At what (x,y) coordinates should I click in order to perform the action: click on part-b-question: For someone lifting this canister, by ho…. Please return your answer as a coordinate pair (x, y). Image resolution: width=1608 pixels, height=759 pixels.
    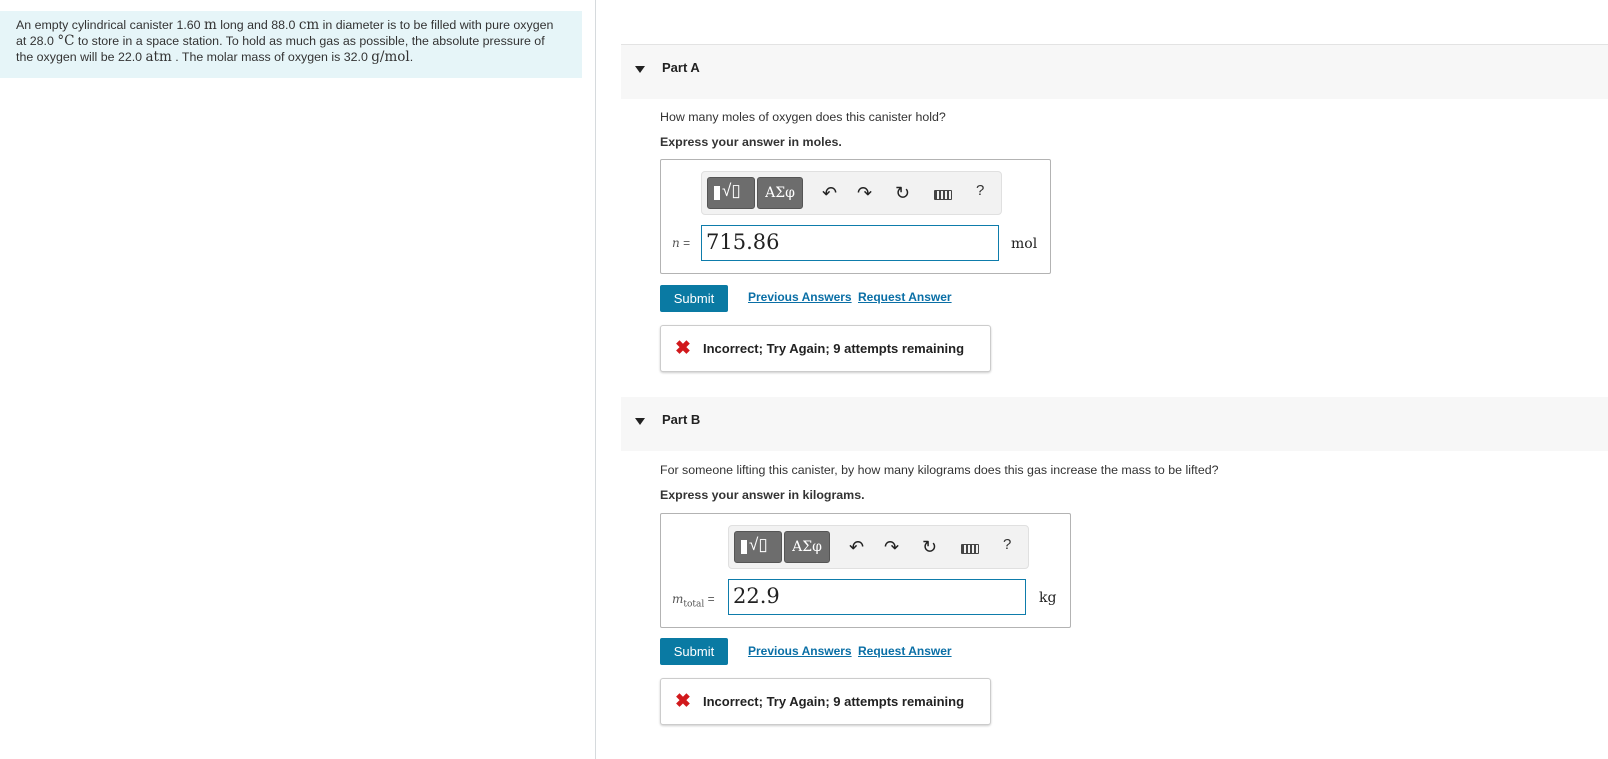
    Looking at the image, I should click on (939, 470).